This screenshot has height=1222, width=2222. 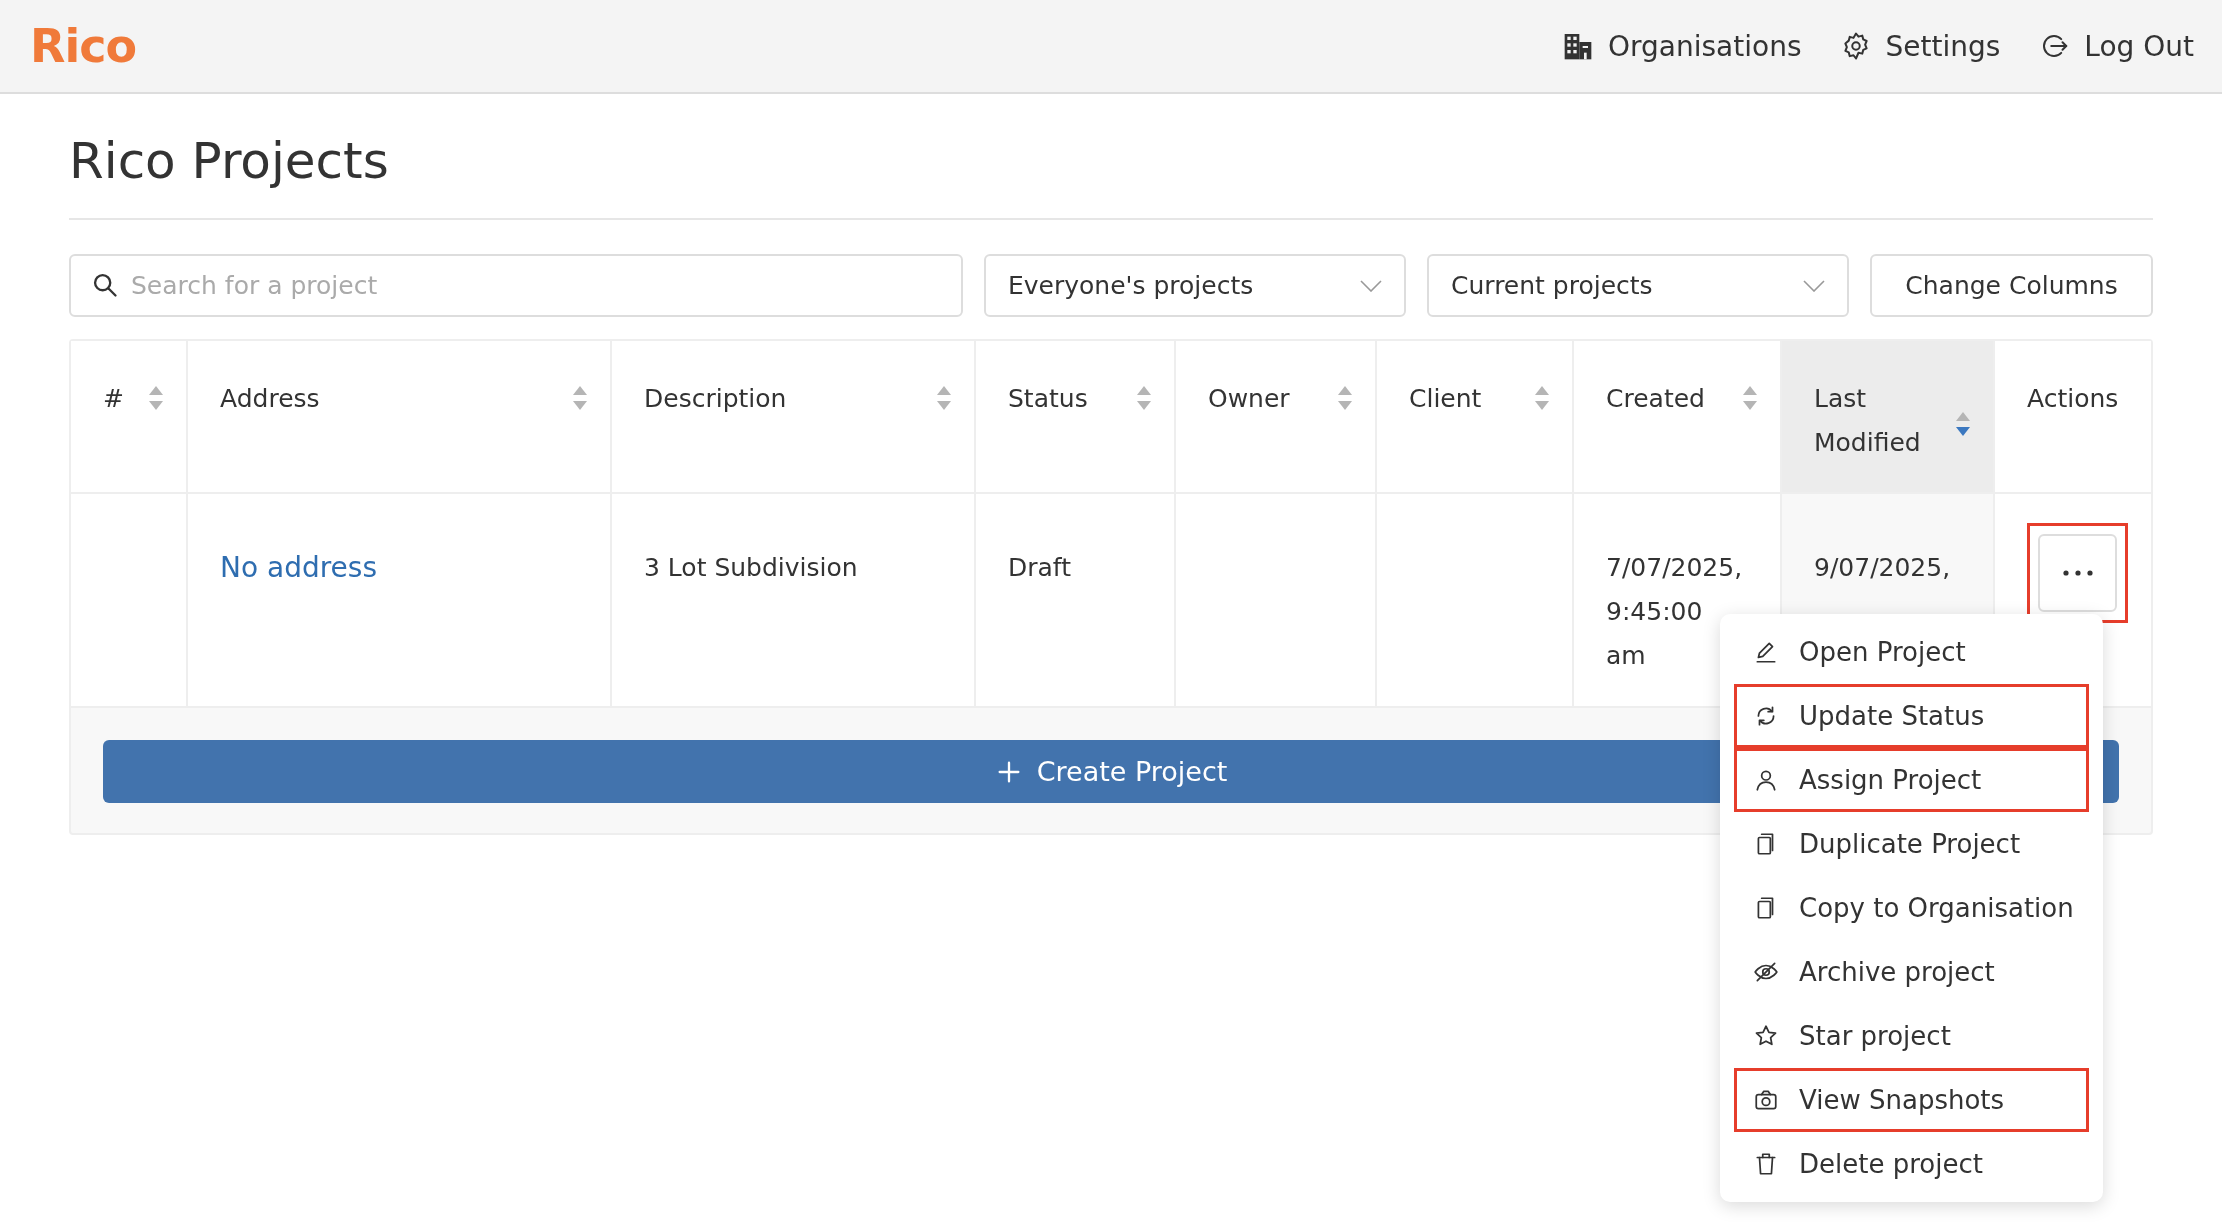 What do you see at coordinates (1111, 157) in the screenshot?
I see `page-title: Rico Projects` at bounding box center [1111, 157].